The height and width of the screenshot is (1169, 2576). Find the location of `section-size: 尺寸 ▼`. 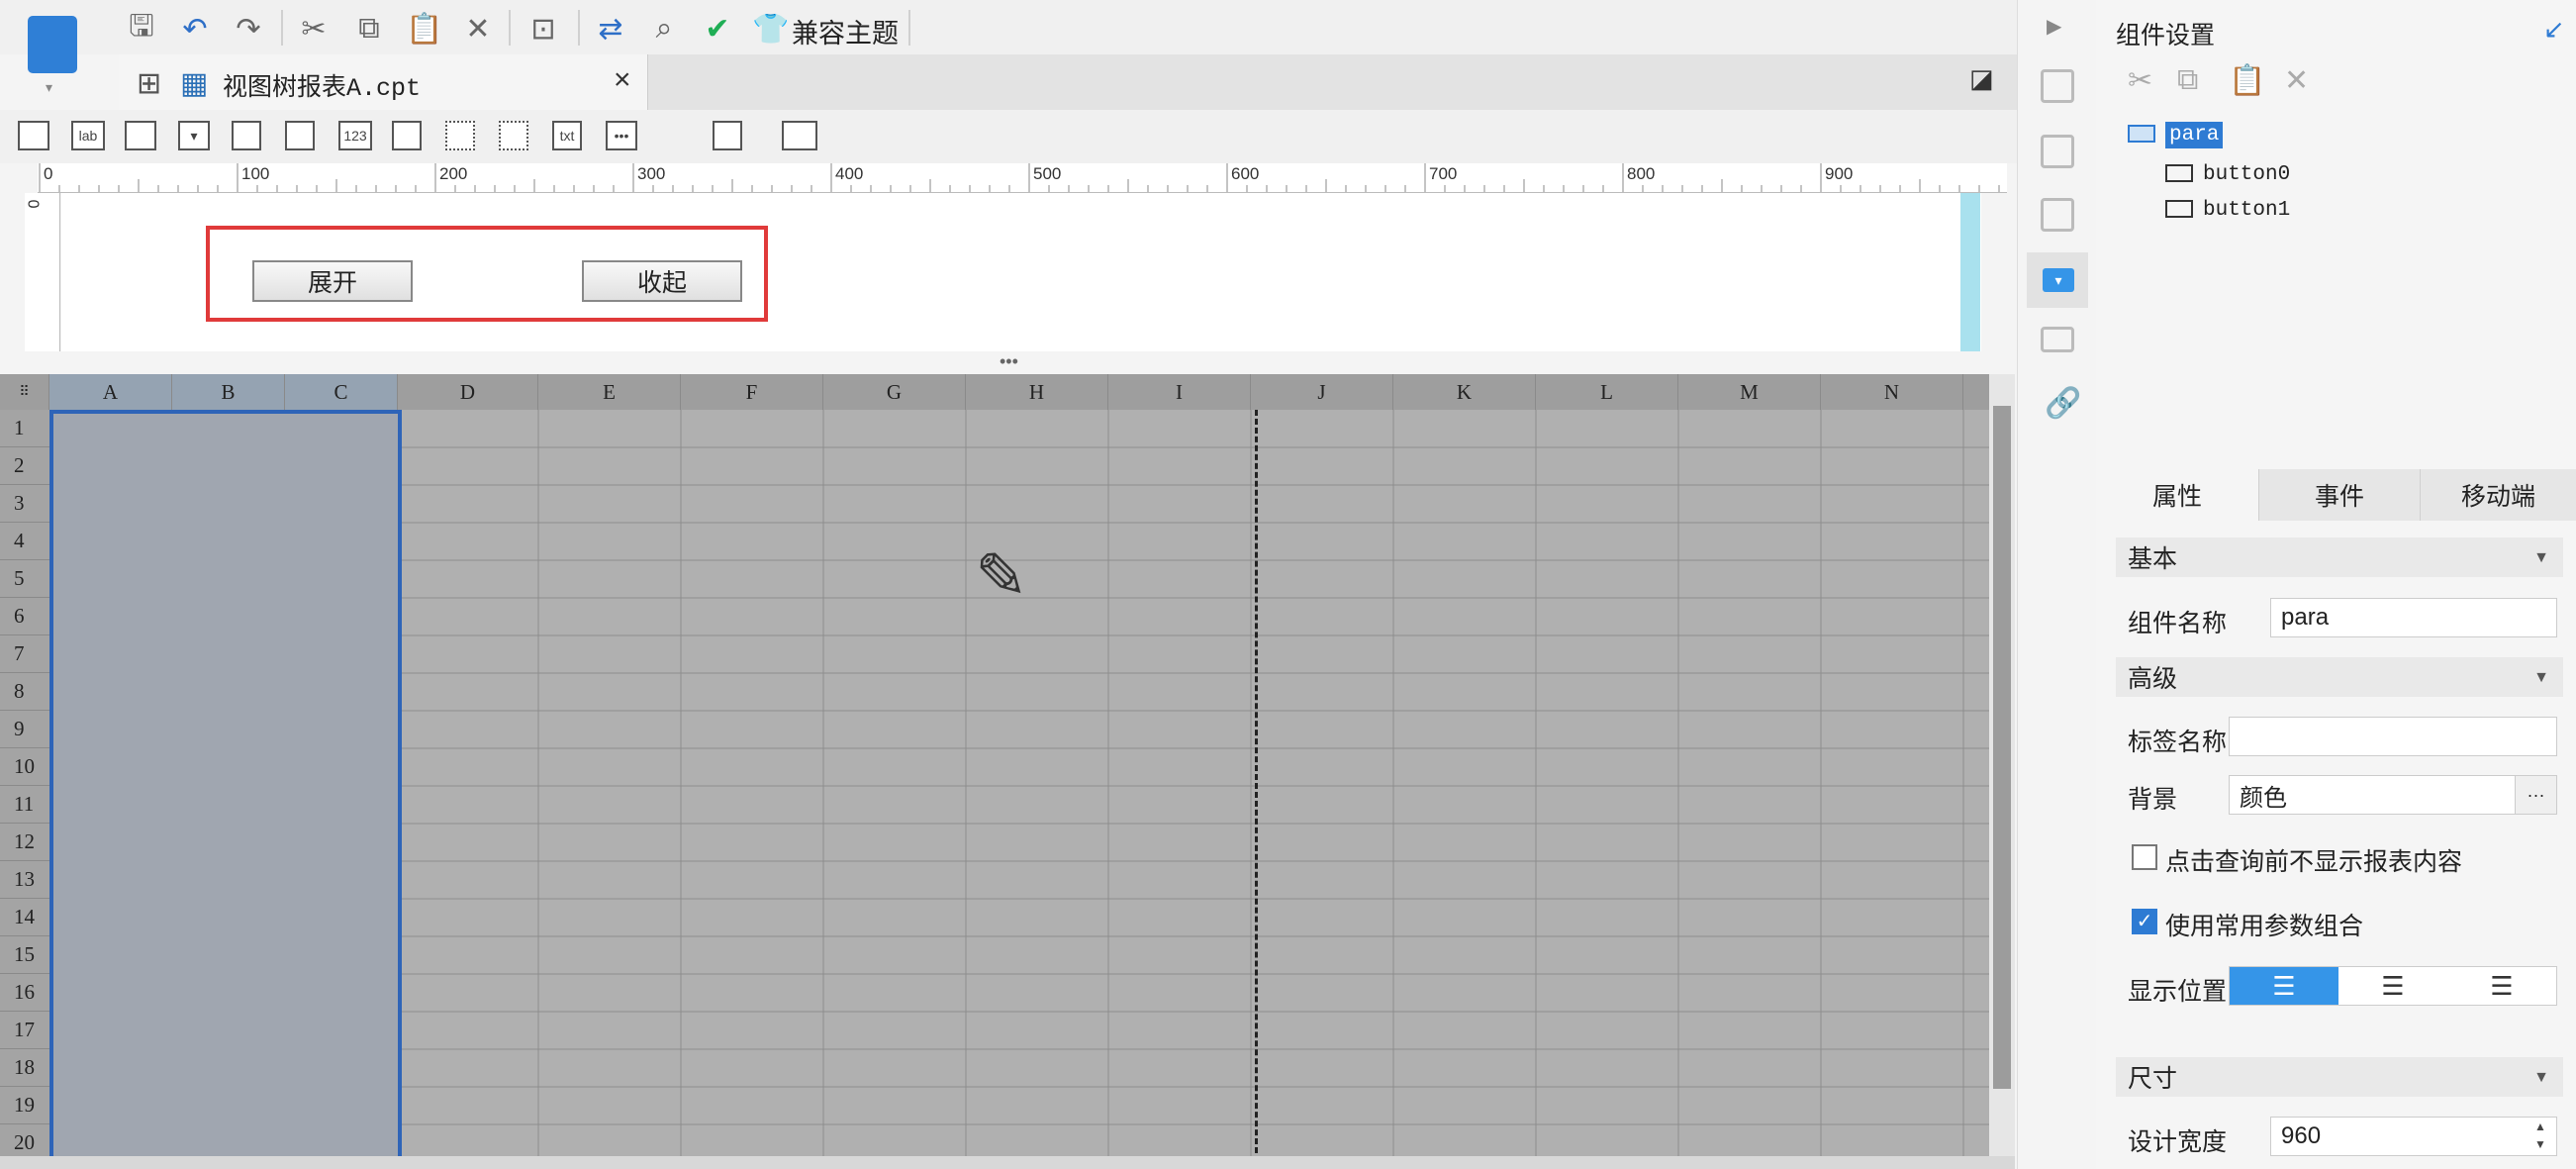

section-size: 尺寸 ▼ is located at coordinates (2339, 1077).